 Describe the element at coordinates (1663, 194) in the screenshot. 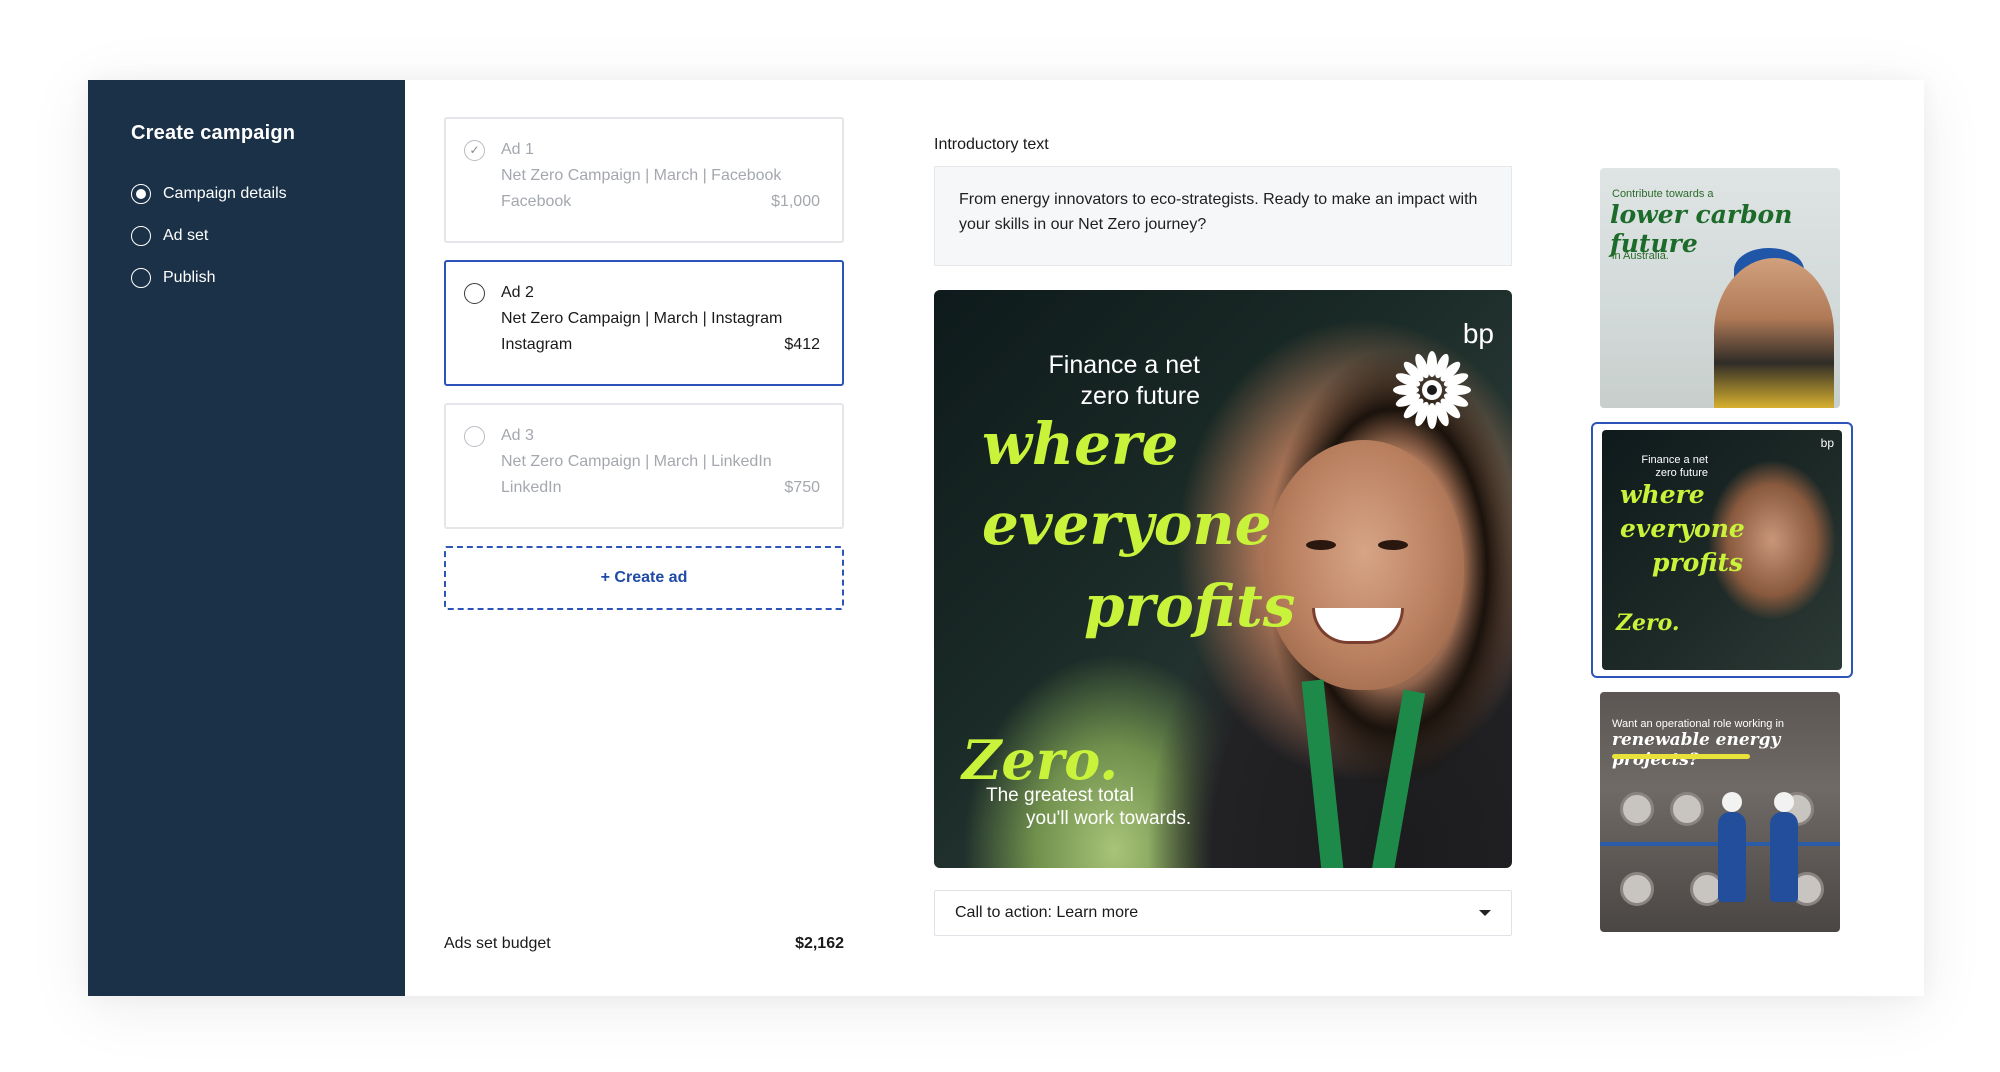

I see `thumb-text: Contribute towards a` at that location.